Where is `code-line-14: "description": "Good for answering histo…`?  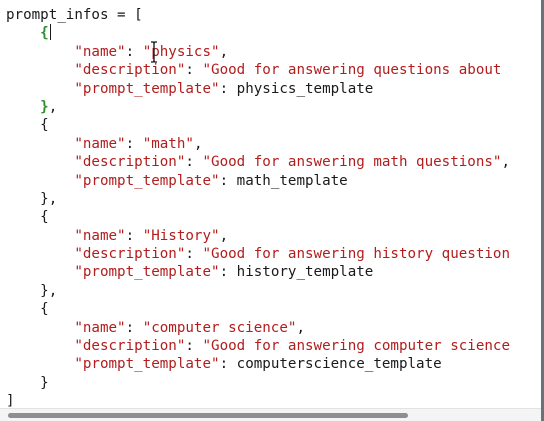
code-line-14: "description": "Good for answering histo… is located at coordinates (292, 254).